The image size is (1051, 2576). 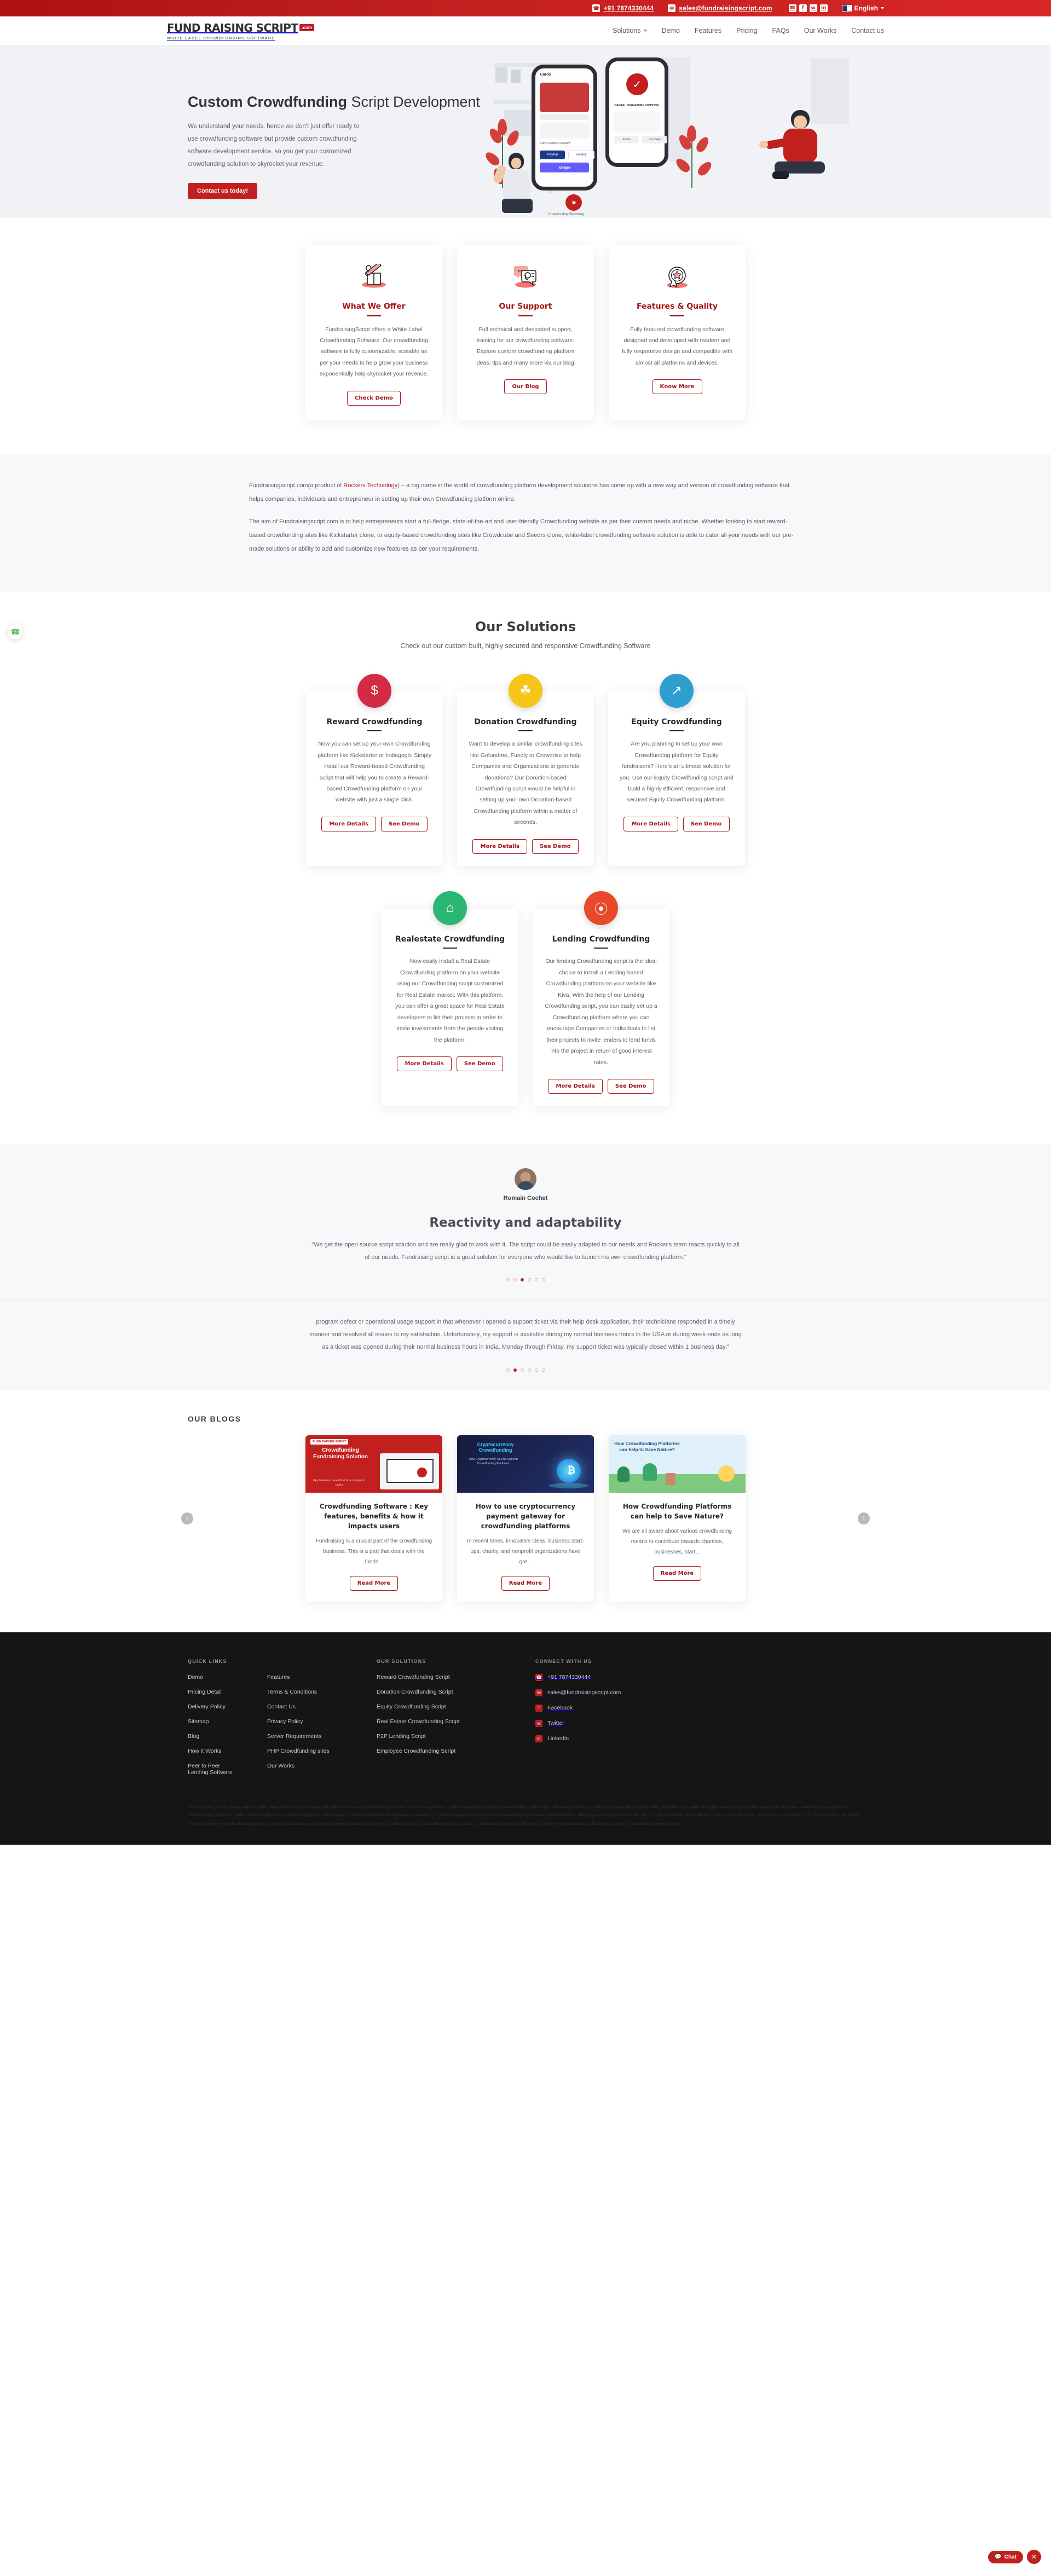 What do you see at coordinates (864, 1518) in the screenshot?
I see `blog-carousel-next: ›` at bounding box center [864, 1518].